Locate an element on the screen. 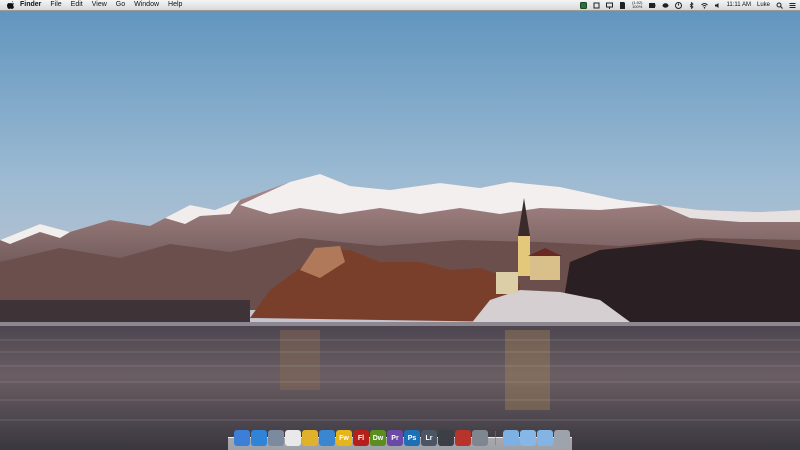  flash-icon: Fl is located at coordinates (361, 438).